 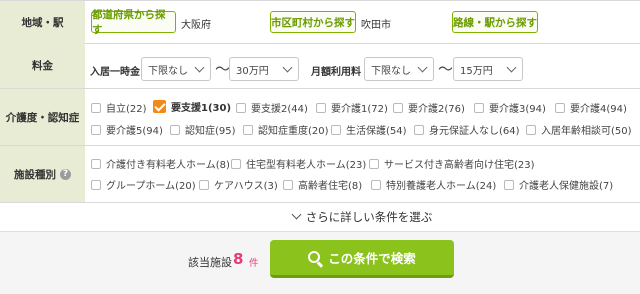 What do you see at coordinates (313, 22) in the screenshot?
I see `city-search-button: 市区町村から探す` at bounding box center [313, 22].